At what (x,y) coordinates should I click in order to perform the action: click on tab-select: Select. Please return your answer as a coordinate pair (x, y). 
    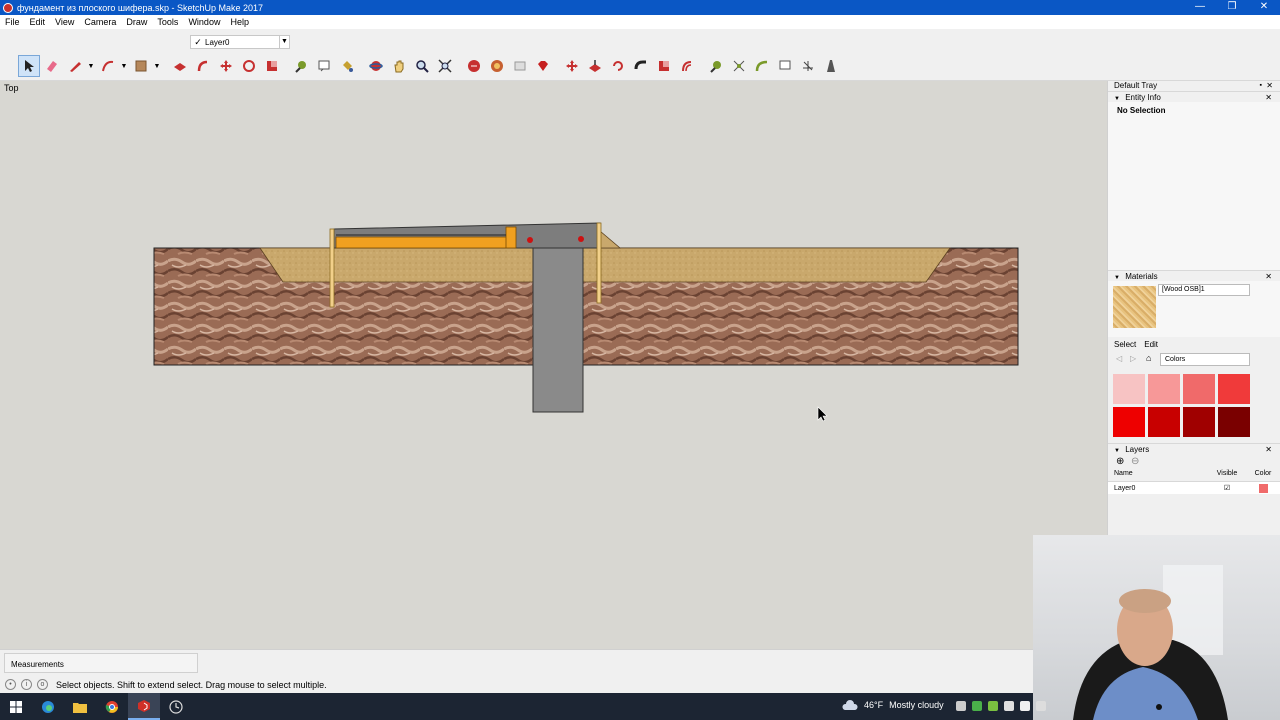
    Looking at the image, I should click on (1125, 344).